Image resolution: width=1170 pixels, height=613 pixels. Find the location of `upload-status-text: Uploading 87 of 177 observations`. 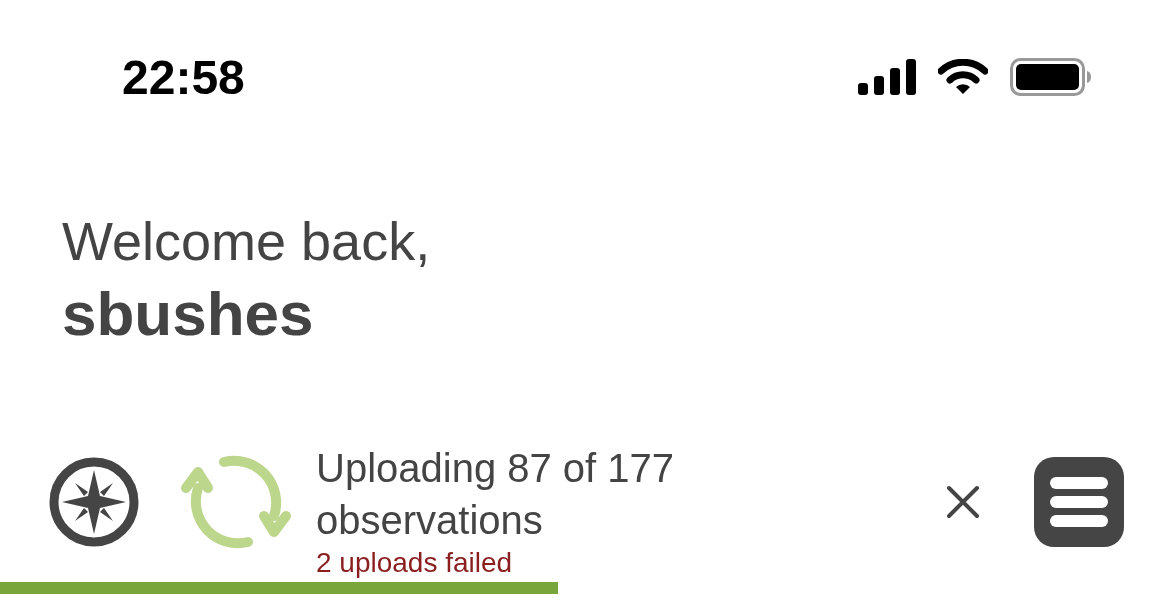

upload-status-text: Uploading 87 of 177 observations is located at coordinates (496, 494).